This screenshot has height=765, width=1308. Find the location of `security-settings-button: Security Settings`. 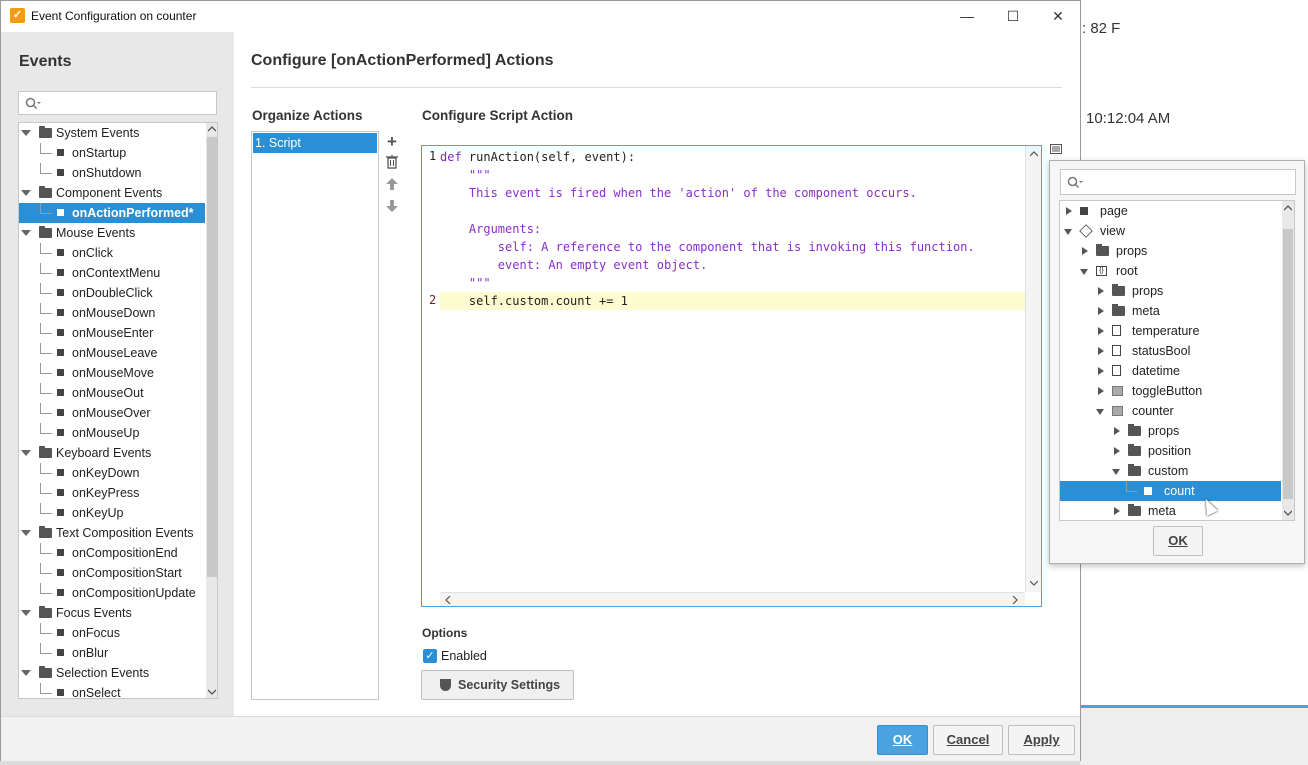

security-settings-button: Security Settings is located at coordinates (497, 685).